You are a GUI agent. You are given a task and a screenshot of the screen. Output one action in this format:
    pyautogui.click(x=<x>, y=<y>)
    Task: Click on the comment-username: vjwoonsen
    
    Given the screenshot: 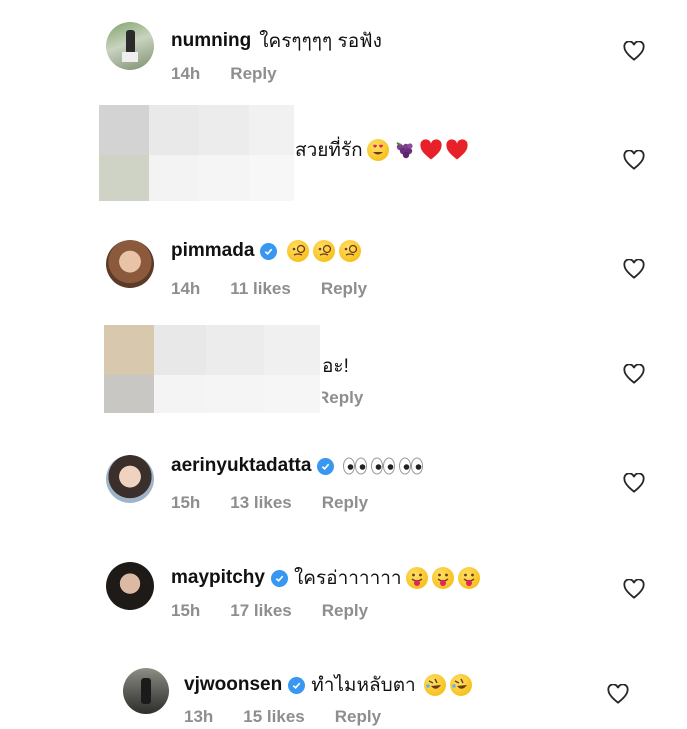 What is the action you would take?
    pyautogui.click(x=233, y=685)
    